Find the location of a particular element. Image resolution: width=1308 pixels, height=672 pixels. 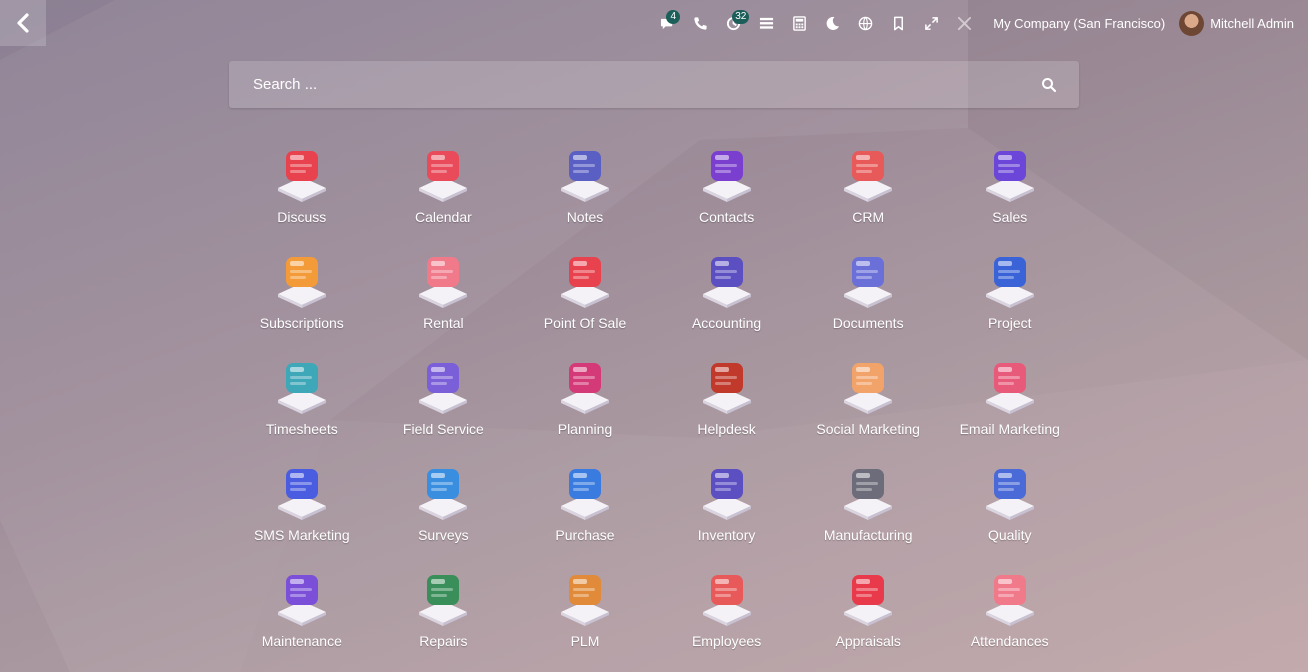

app-tile-subscriptions: Subscriptions is located at coordinates (302, 300).